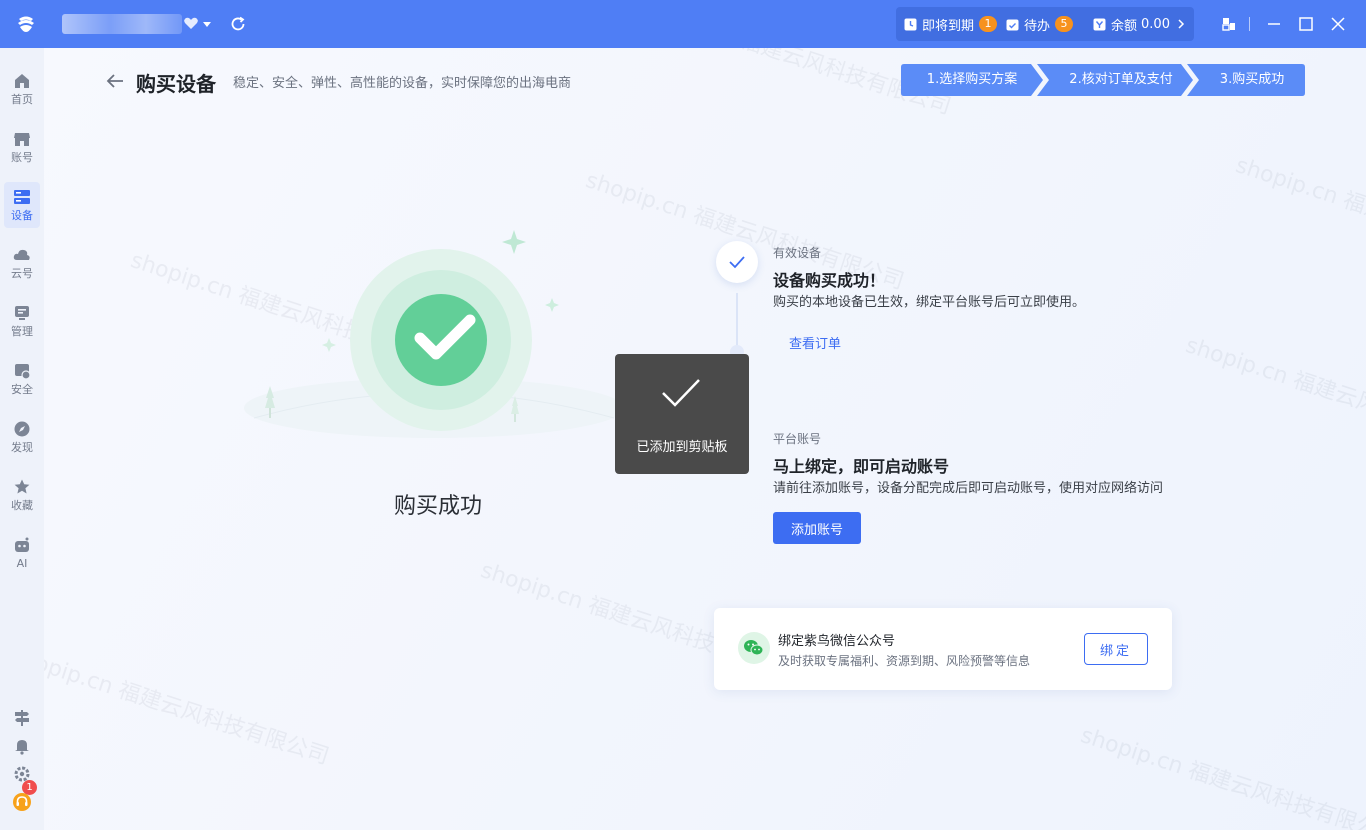  What do you see at coordinates (22, 321) in the screenshot?
I see `sidebar-item-manage: 管理` at bounding box center [22, 321].